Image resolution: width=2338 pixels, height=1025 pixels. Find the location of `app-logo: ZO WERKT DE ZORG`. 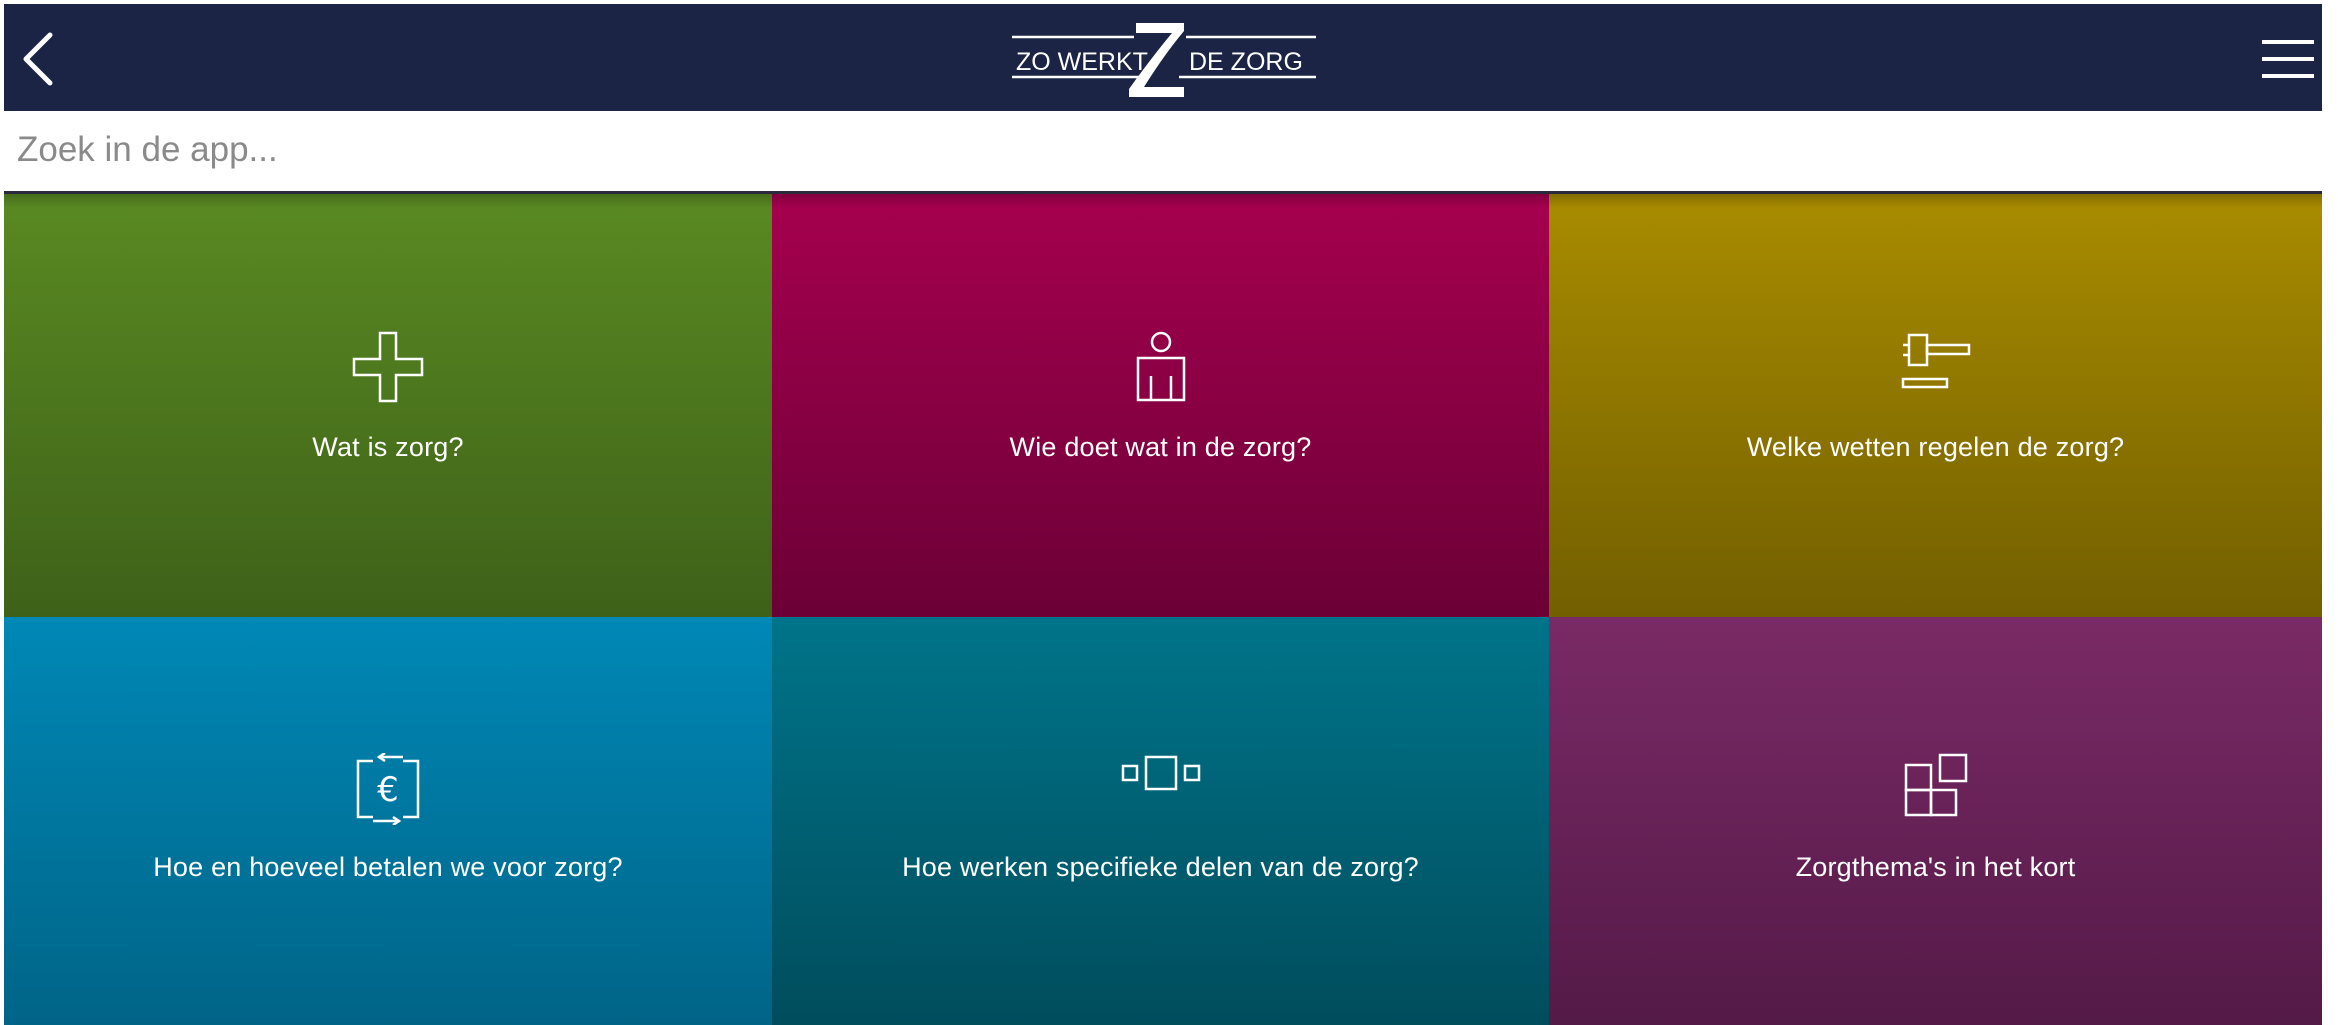

app-logo: ZO WERKT DE ZORG is located at coordinates (1164, 59).